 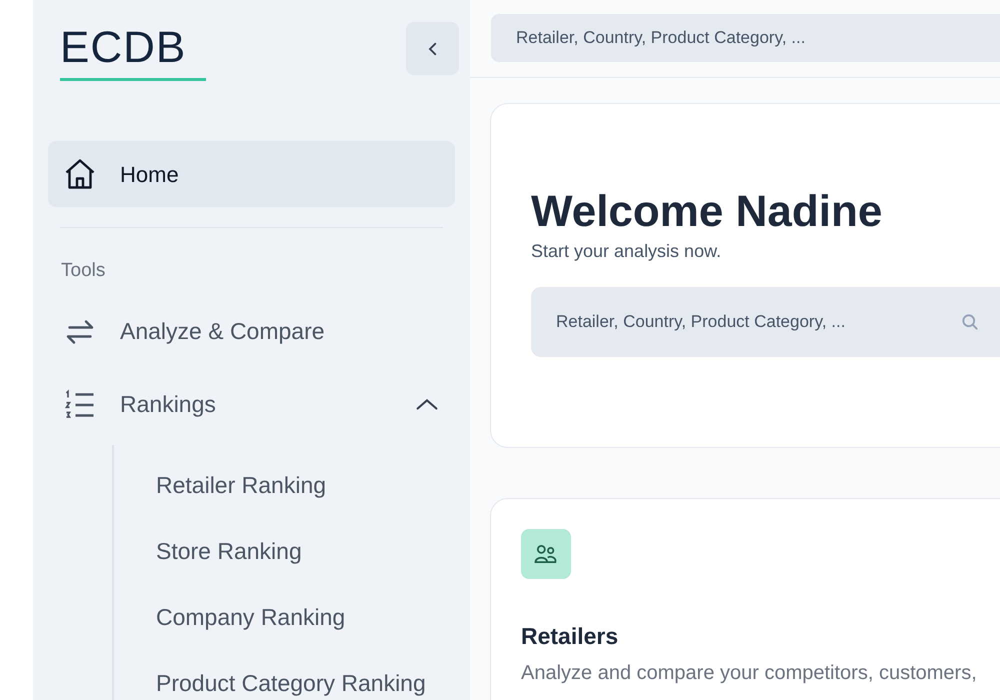 I want to click on card-description: Analyze and compare your competitors, customers,, so click(x=749, y=673).